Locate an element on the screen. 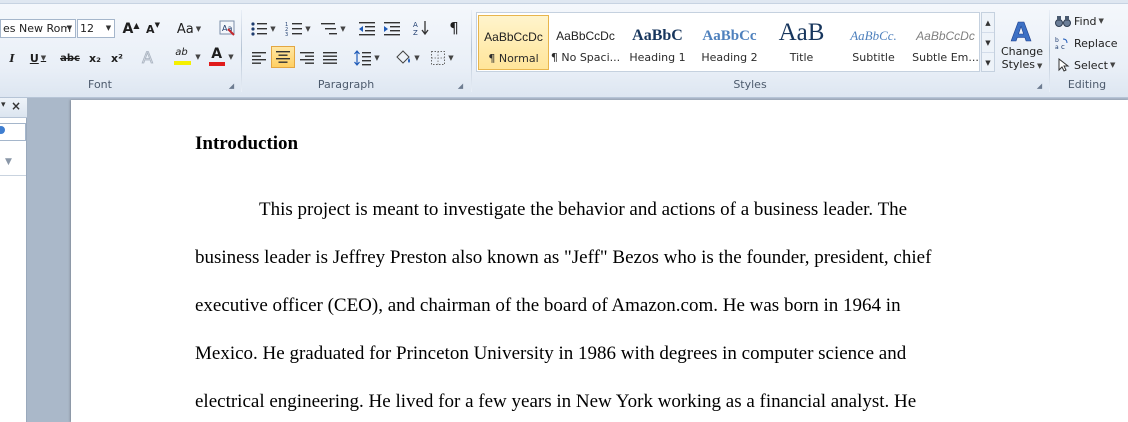  style-subtitle: AaBbCc. Subtitle is located at coordinates (873, 42).